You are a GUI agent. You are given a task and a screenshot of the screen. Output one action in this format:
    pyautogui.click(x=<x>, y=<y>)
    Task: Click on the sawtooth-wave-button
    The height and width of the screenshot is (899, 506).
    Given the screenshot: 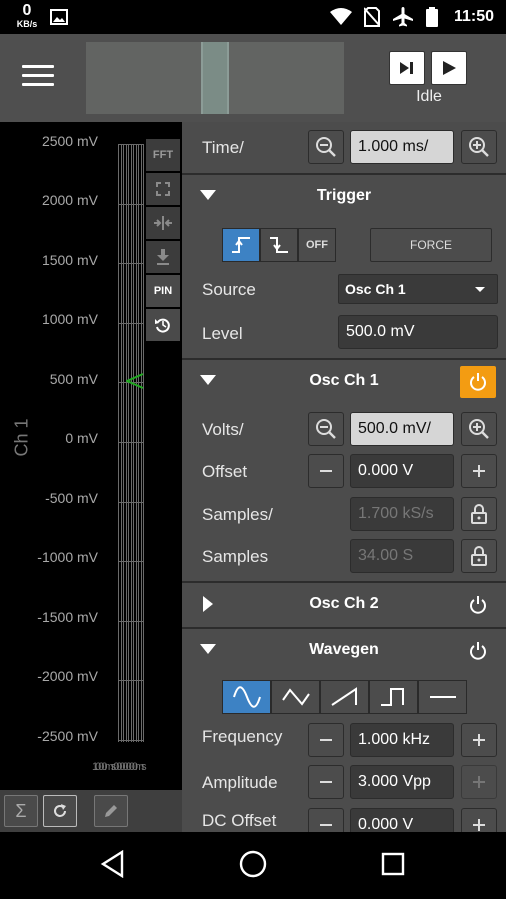 What is the action you would take?
    pyautogui.click(x=344, y=697)
    